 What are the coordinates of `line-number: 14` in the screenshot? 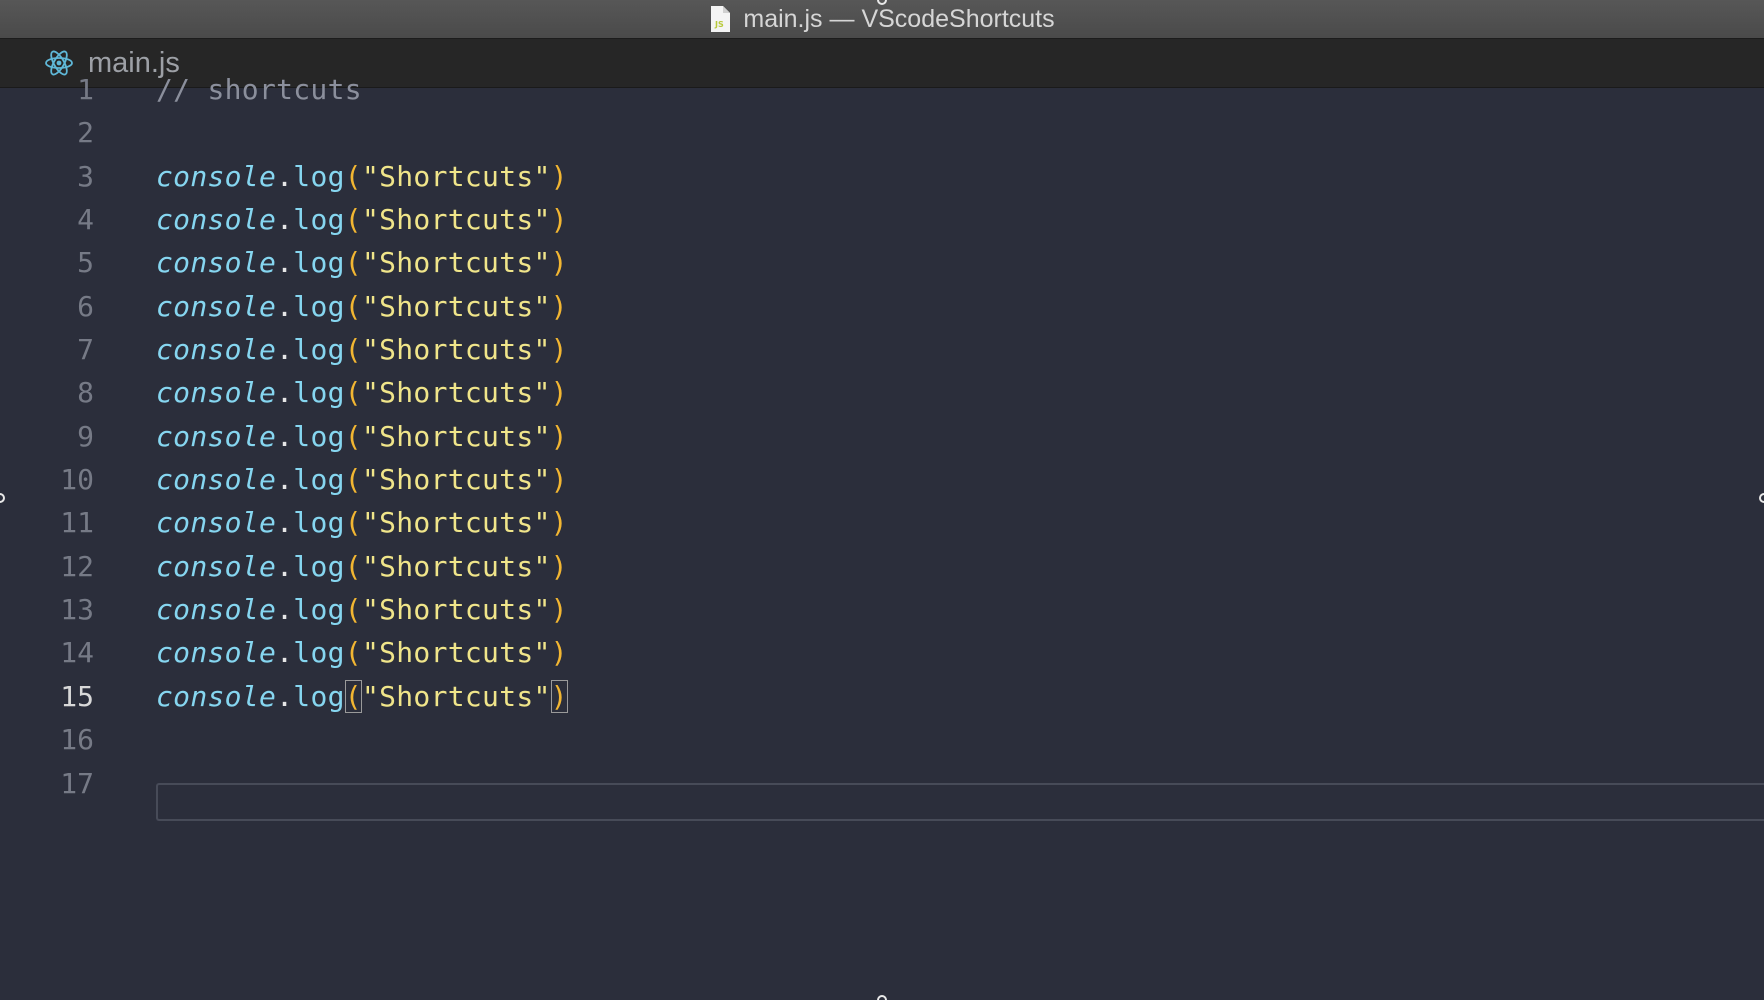 It's located at (77, 652).